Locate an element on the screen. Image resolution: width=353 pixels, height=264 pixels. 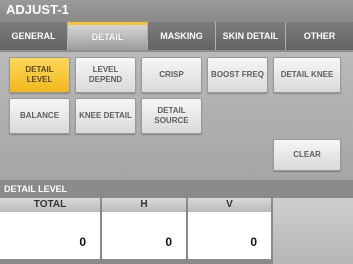
empty-column is located at coordinates (313, 231).